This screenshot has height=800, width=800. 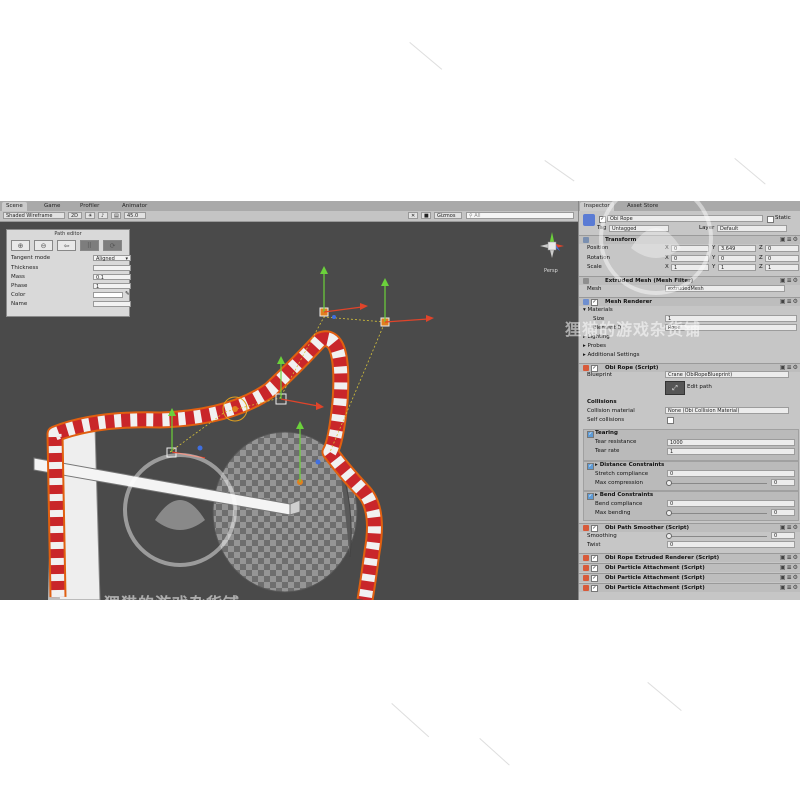 What do you see at coordinates (108, 295) in the screenshot?
I see `color-swatch` at bounding box center [108, 295].